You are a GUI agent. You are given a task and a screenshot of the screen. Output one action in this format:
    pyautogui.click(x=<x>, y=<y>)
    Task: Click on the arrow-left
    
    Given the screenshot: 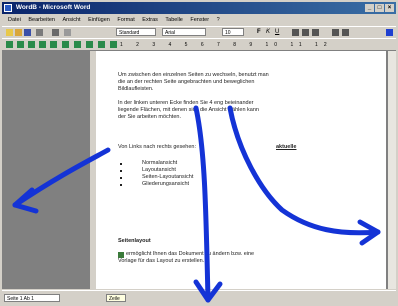 What is the action you would take?
    pyautogui.click(x=61, y=177)
    